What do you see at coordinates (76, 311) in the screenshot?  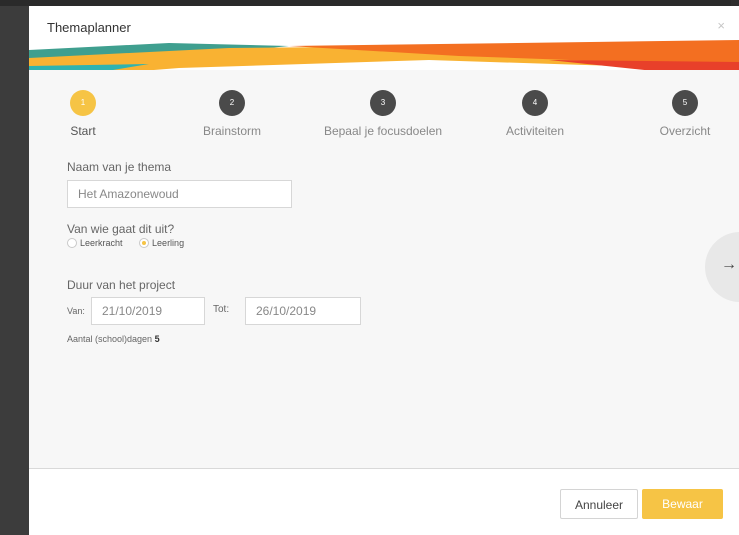 I see `from-label: Van:` at bounding box center [76, 311].